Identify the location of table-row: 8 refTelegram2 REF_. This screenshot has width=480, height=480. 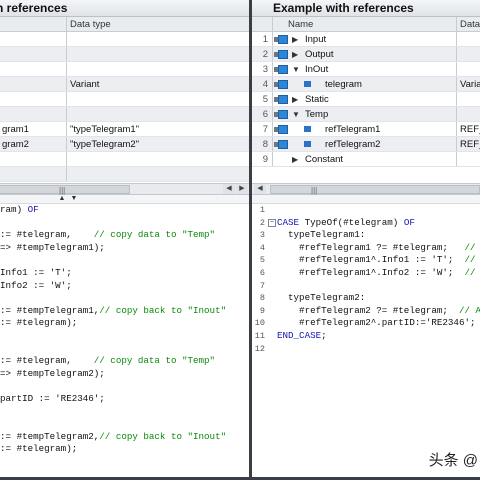
(366, 144).